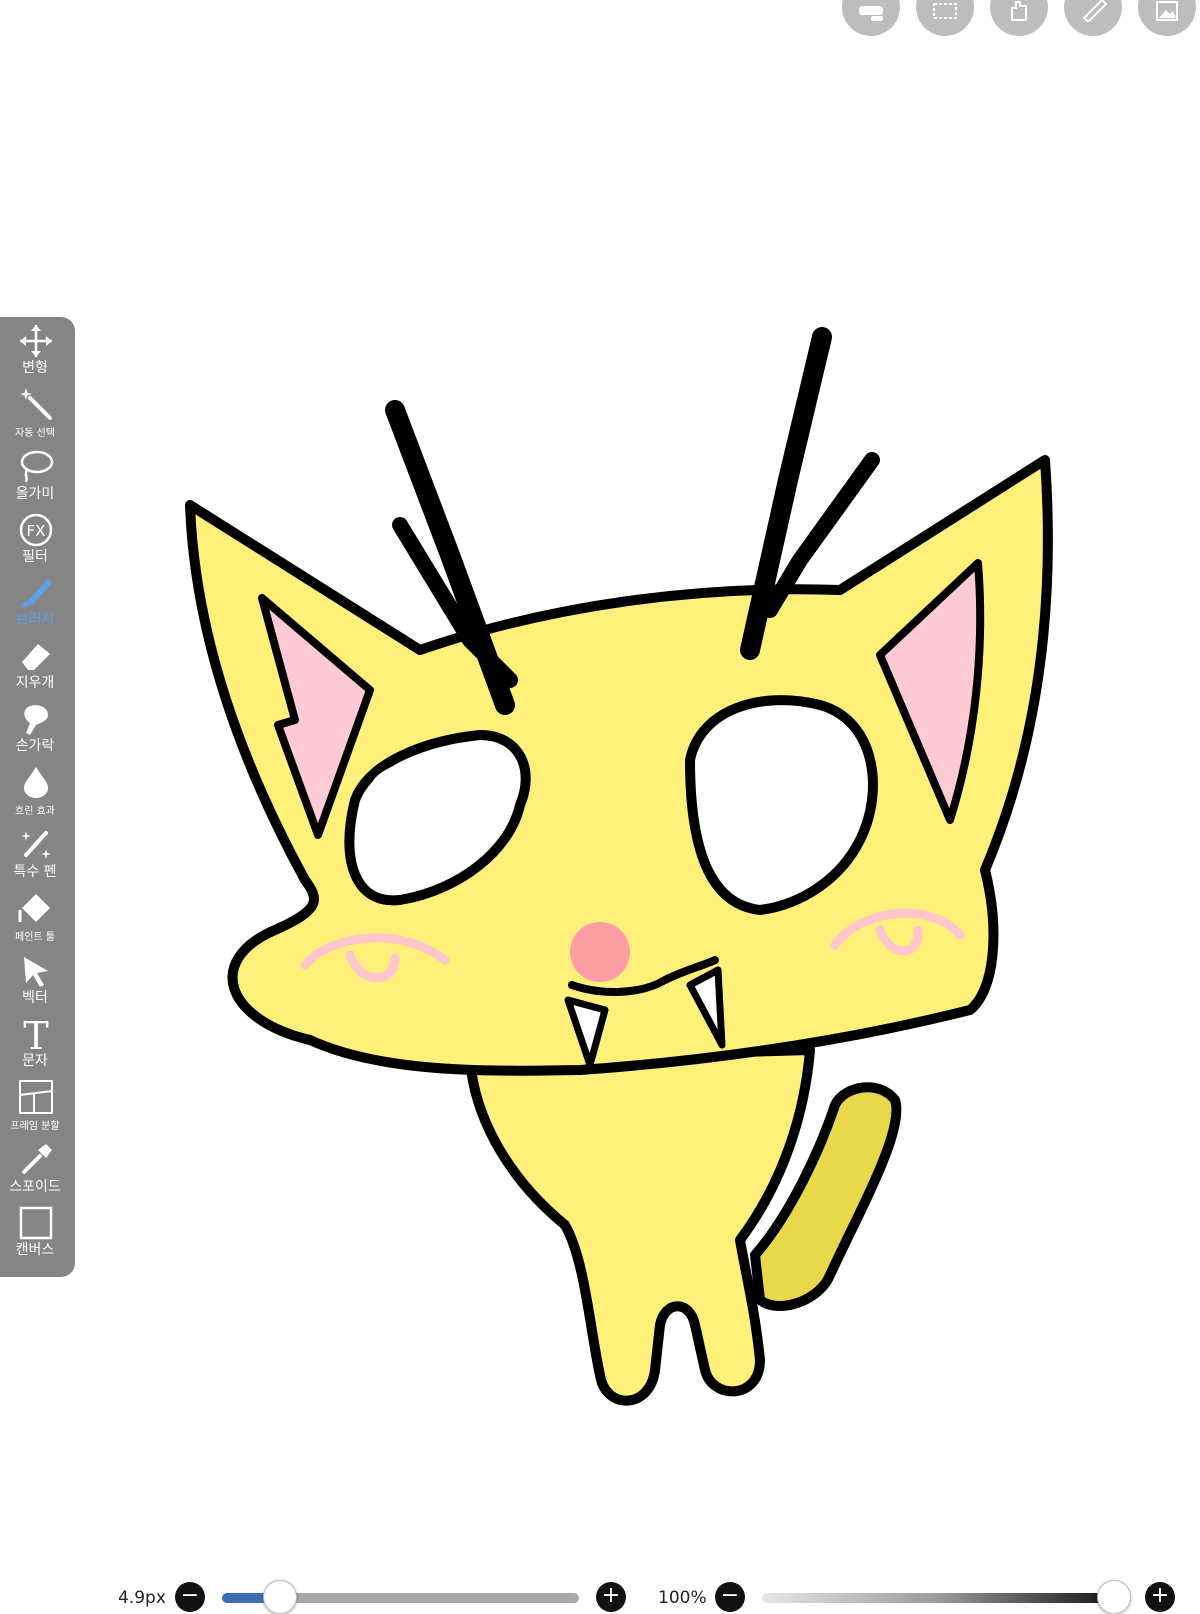 Image resolution: width=1200 pixels, height=1614 pixels. What do you see at coordinates (1167, 11) in the screenshot?
I see `material-icon` at bounding box center [1167, 11].